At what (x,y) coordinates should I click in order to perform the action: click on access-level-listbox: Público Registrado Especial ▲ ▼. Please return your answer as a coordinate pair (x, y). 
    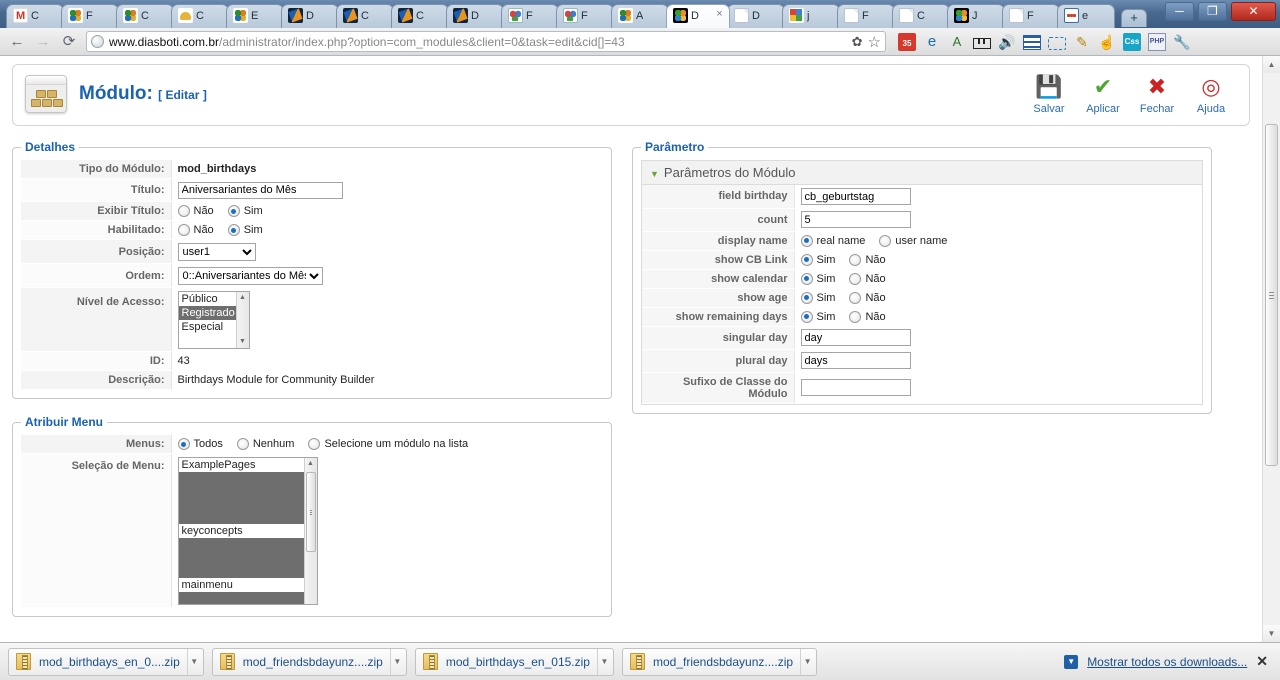
    Looking at the image, I should click on (213, 319).